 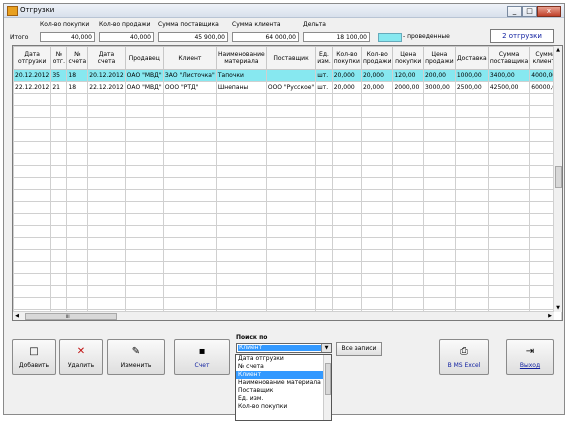 What do you see at coordinates (71, 316) in the screenshot?
I see `horizontal-scroll-thumb: III` at bounding box center [71, 316].